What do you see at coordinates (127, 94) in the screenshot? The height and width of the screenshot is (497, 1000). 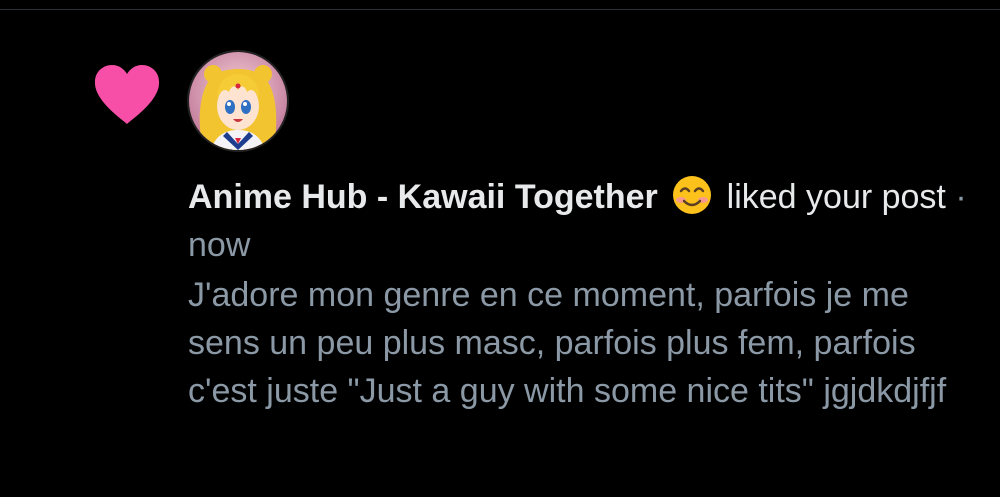 I see `heart-icon` at bounding box center [127, 94].